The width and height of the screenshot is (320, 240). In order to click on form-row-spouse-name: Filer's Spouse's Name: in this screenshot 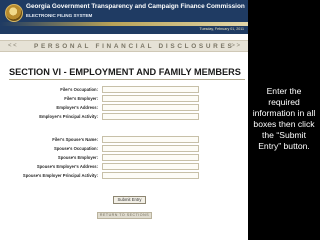, I will do `click(124, 140)`.